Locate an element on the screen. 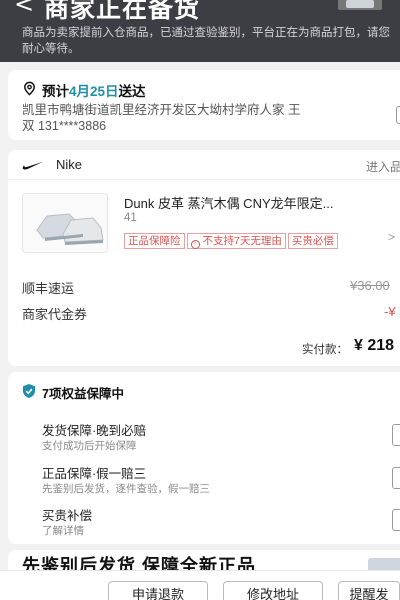 This screenshot has height=600, width=400. service-tags: 正品保障险! 不支持7天无理由 买贵必偿 is located at coordinates (232, 240).